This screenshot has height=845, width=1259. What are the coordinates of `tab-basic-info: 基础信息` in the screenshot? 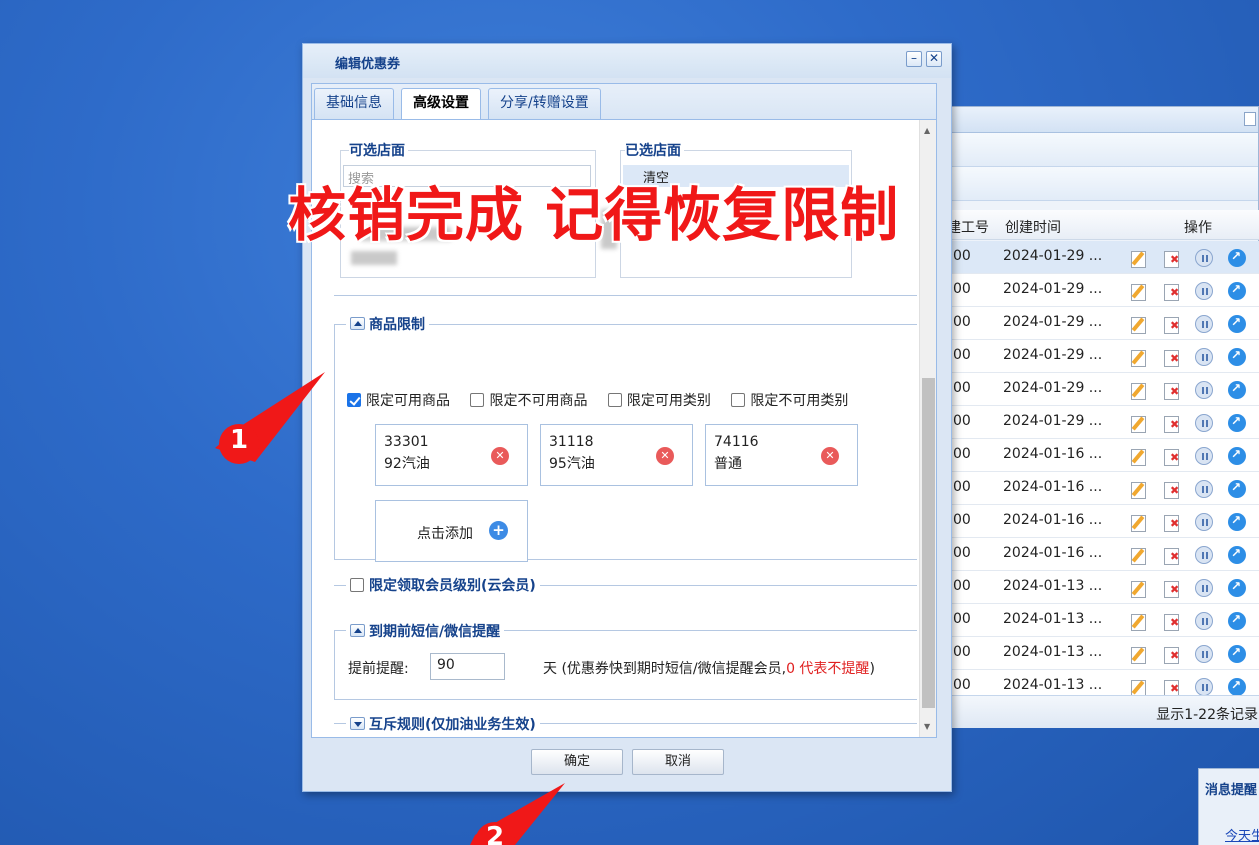 It's located at (354, 103).